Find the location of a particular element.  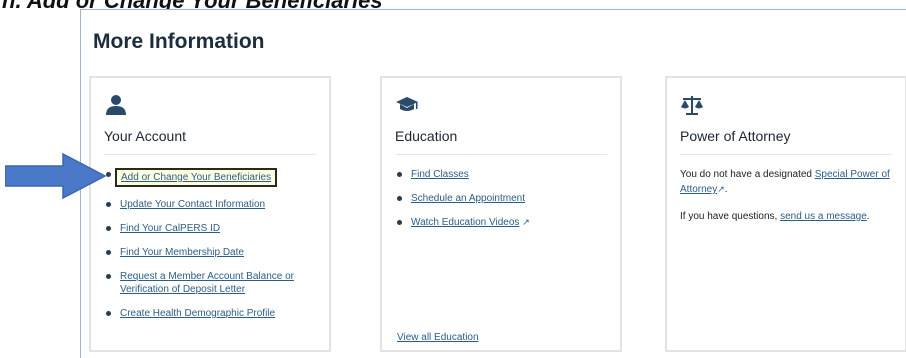

section-heading: More Information is located at coordinates (179, 41).